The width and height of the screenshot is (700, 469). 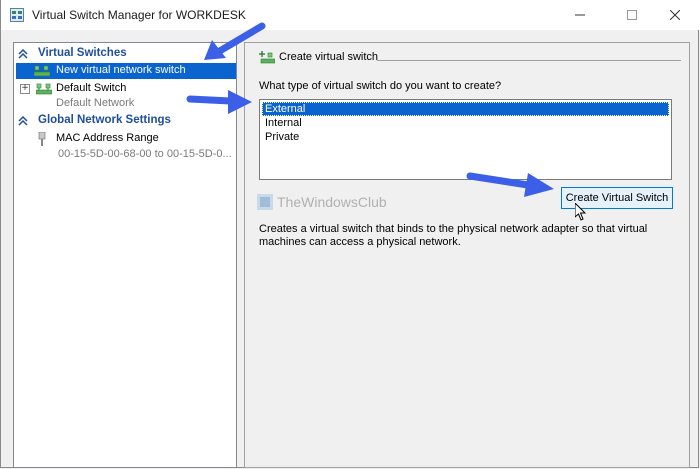 I want to click on maximize-button, so click(x=632, y=15).